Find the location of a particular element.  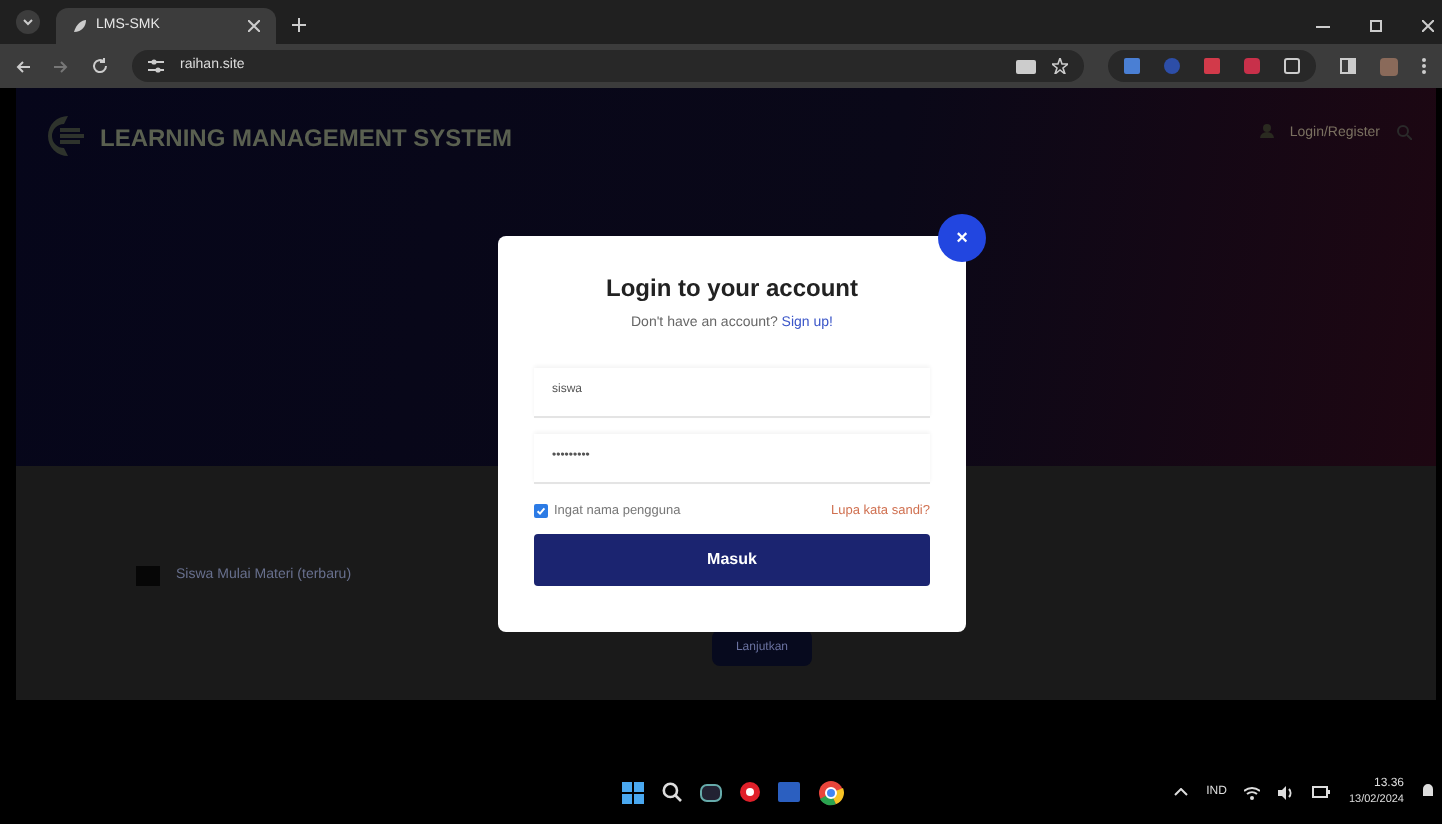

windows-icon is located at coordinates (633, 792).